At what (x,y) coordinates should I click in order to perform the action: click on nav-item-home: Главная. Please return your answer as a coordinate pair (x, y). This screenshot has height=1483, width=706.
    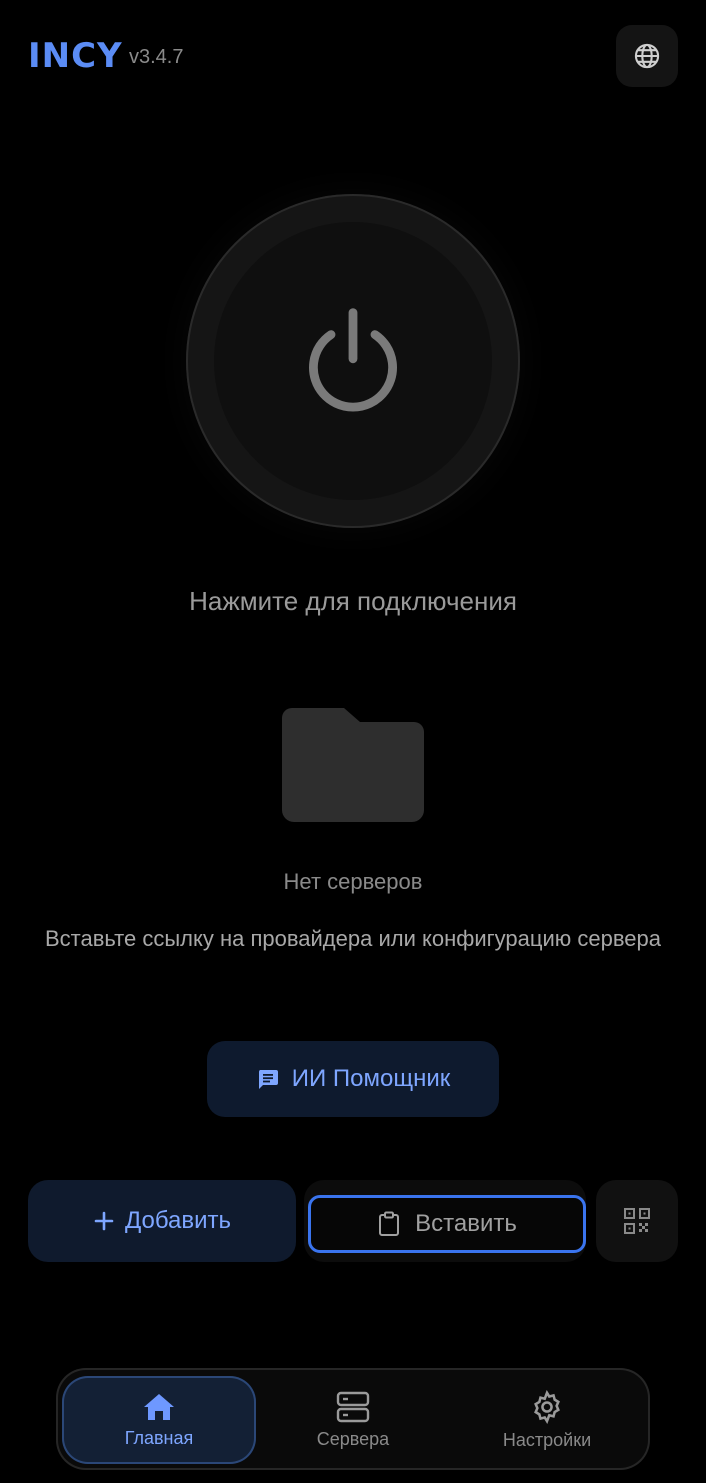
    Looking at the image, I should click on (159, 1420).